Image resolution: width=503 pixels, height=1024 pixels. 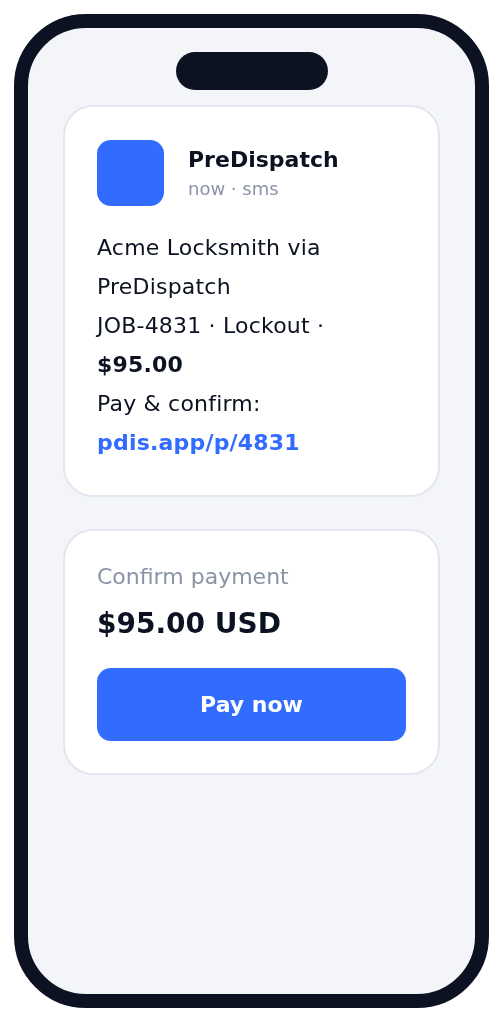 What do you see at coordinates (199, 423) in the screenshot?
I see `message-line: Pay & confirm: pdis.app/p/4831` at bounding box center [199, 423].